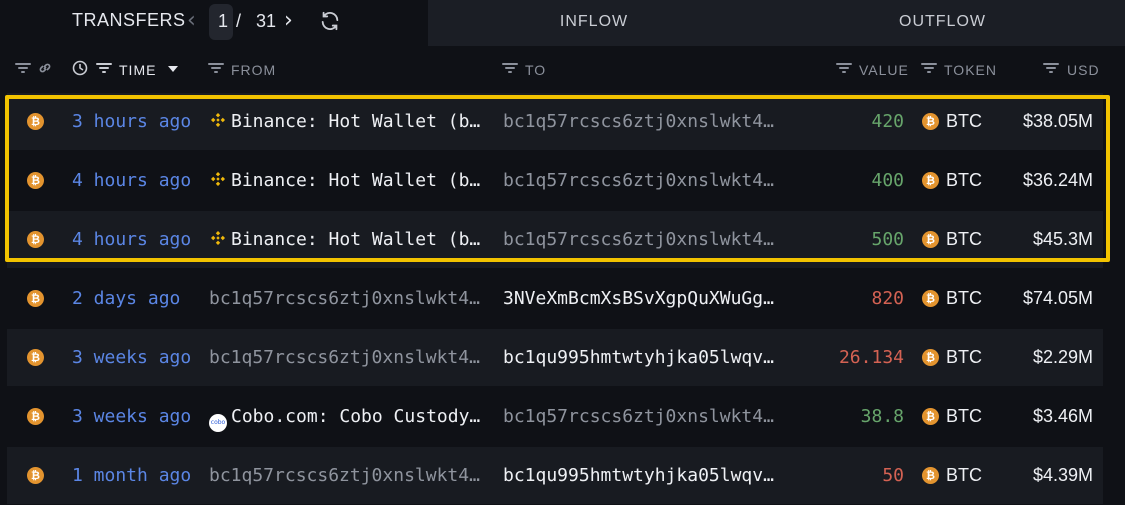  I want to click on top-bar: TRANSFERS ‹ 1 / 31 › INFLOW OUTFLOW, so click(562, 23).